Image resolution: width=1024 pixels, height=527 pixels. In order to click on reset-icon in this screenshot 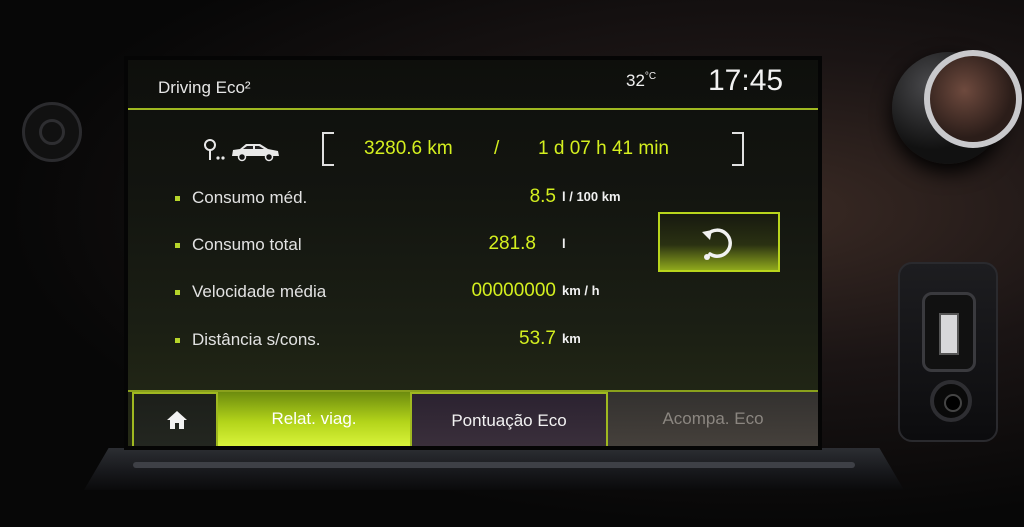, I will do `click(717, 244)`.